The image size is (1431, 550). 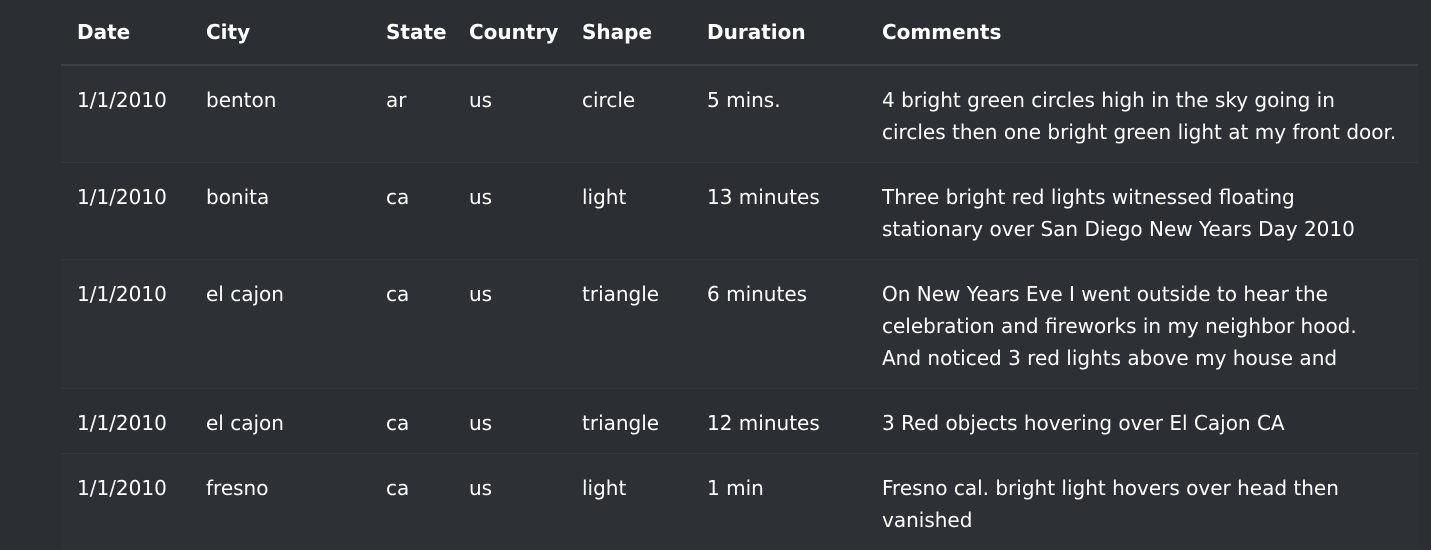 I want to click on cell-city: fresno, so click(x=280, y=502).